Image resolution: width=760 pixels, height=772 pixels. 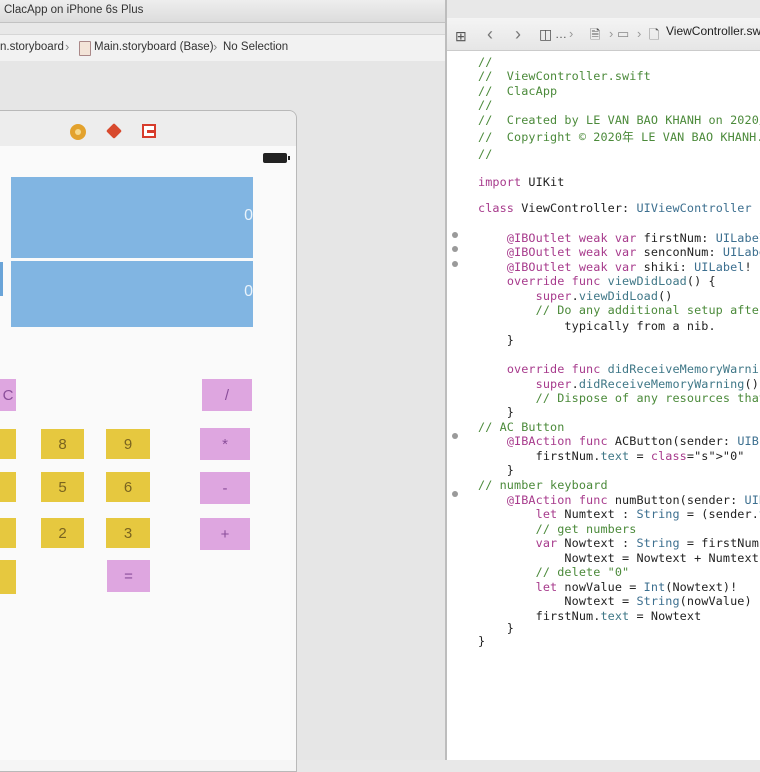 What do you see at coordinates (154, 47) in the screenshot?
I see `crumb-main-storyboard-base: Main.storyboard (Base)` at bounding box center [154, 47].